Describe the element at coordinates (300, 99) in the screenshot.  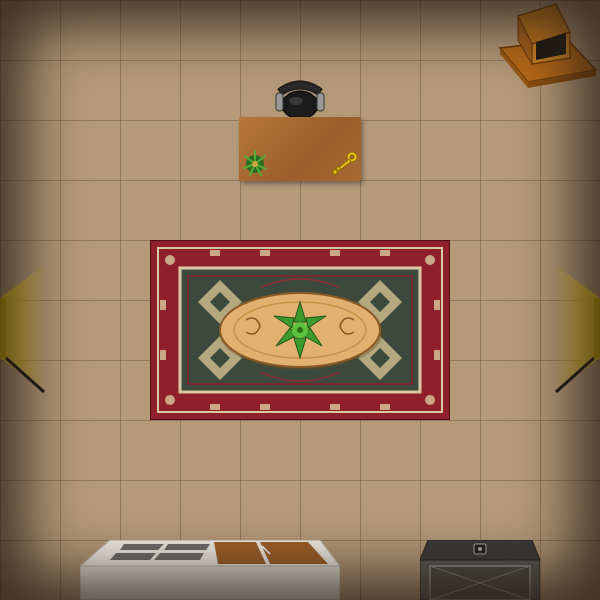
I see `office-chair` at that location.